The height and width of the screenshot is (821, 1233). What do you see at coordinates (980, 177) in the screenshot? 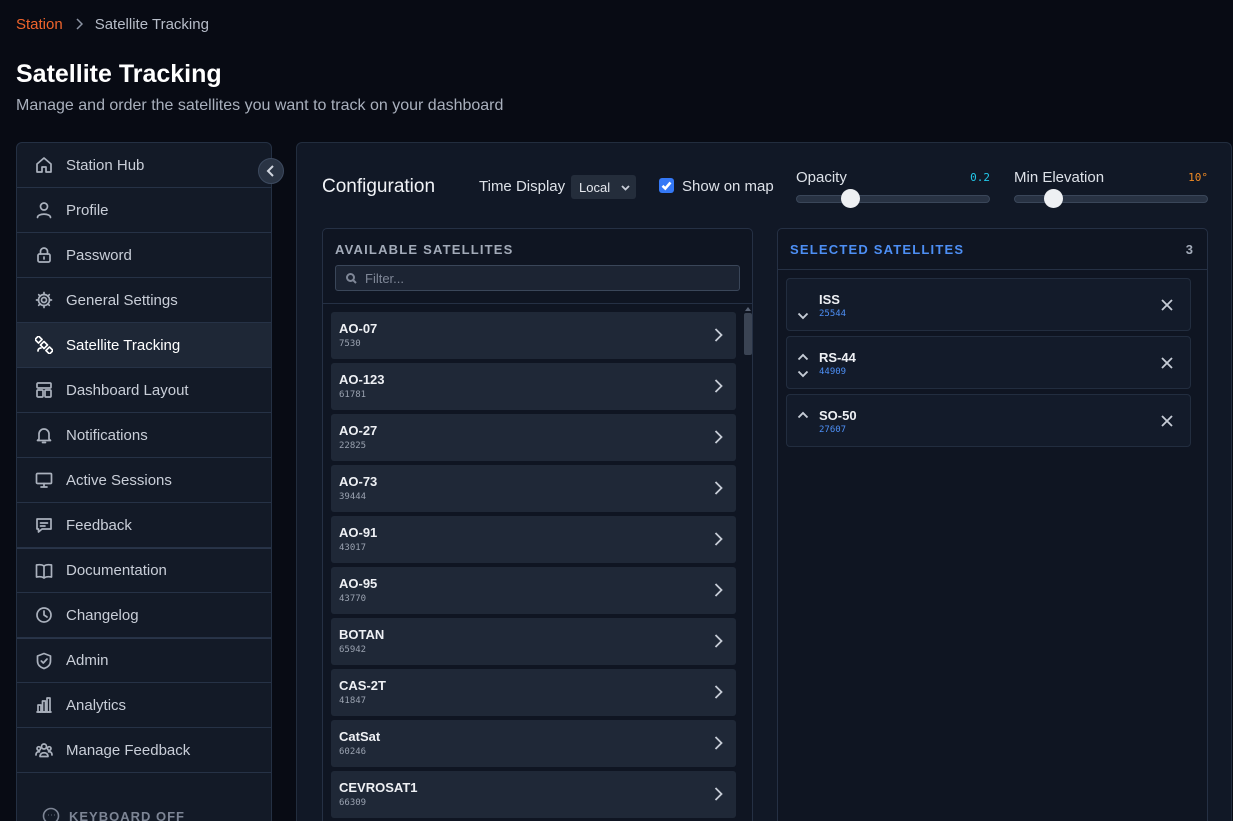
I see `opacity-value: 0.2` at bounding box center [980, 177].